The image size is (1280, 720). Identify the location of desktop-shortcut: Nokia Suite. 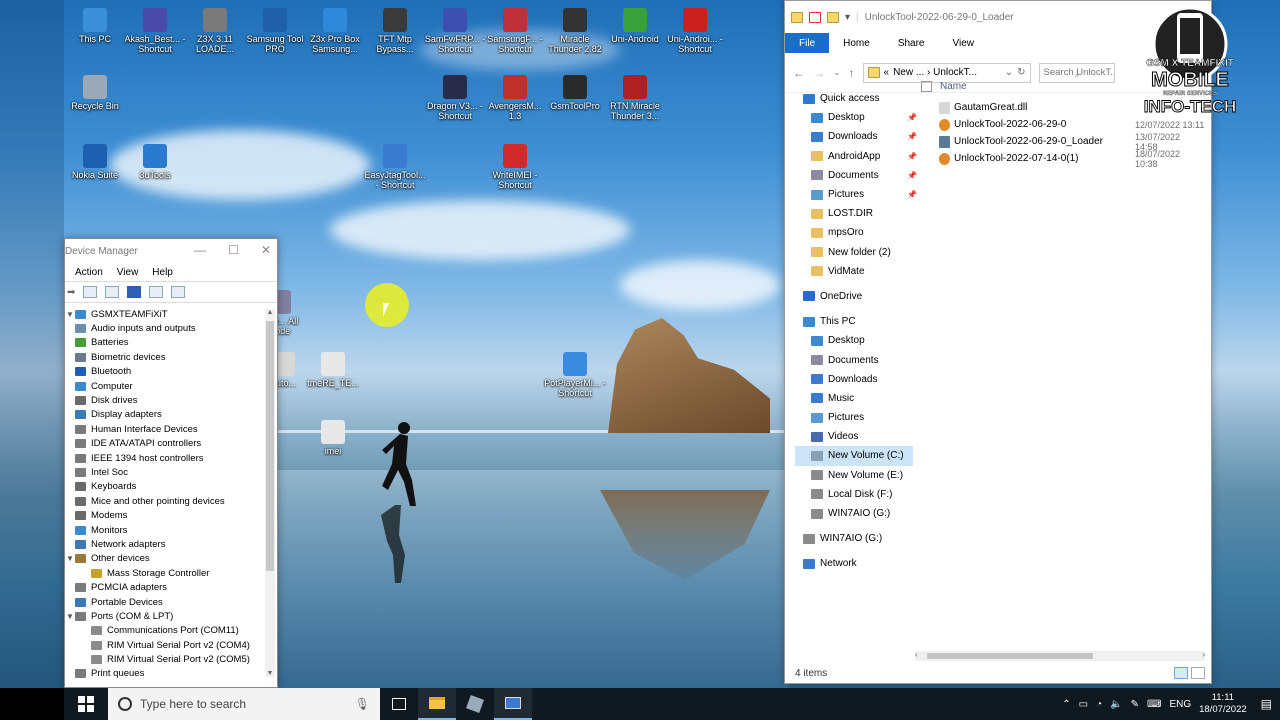
(95, 162).